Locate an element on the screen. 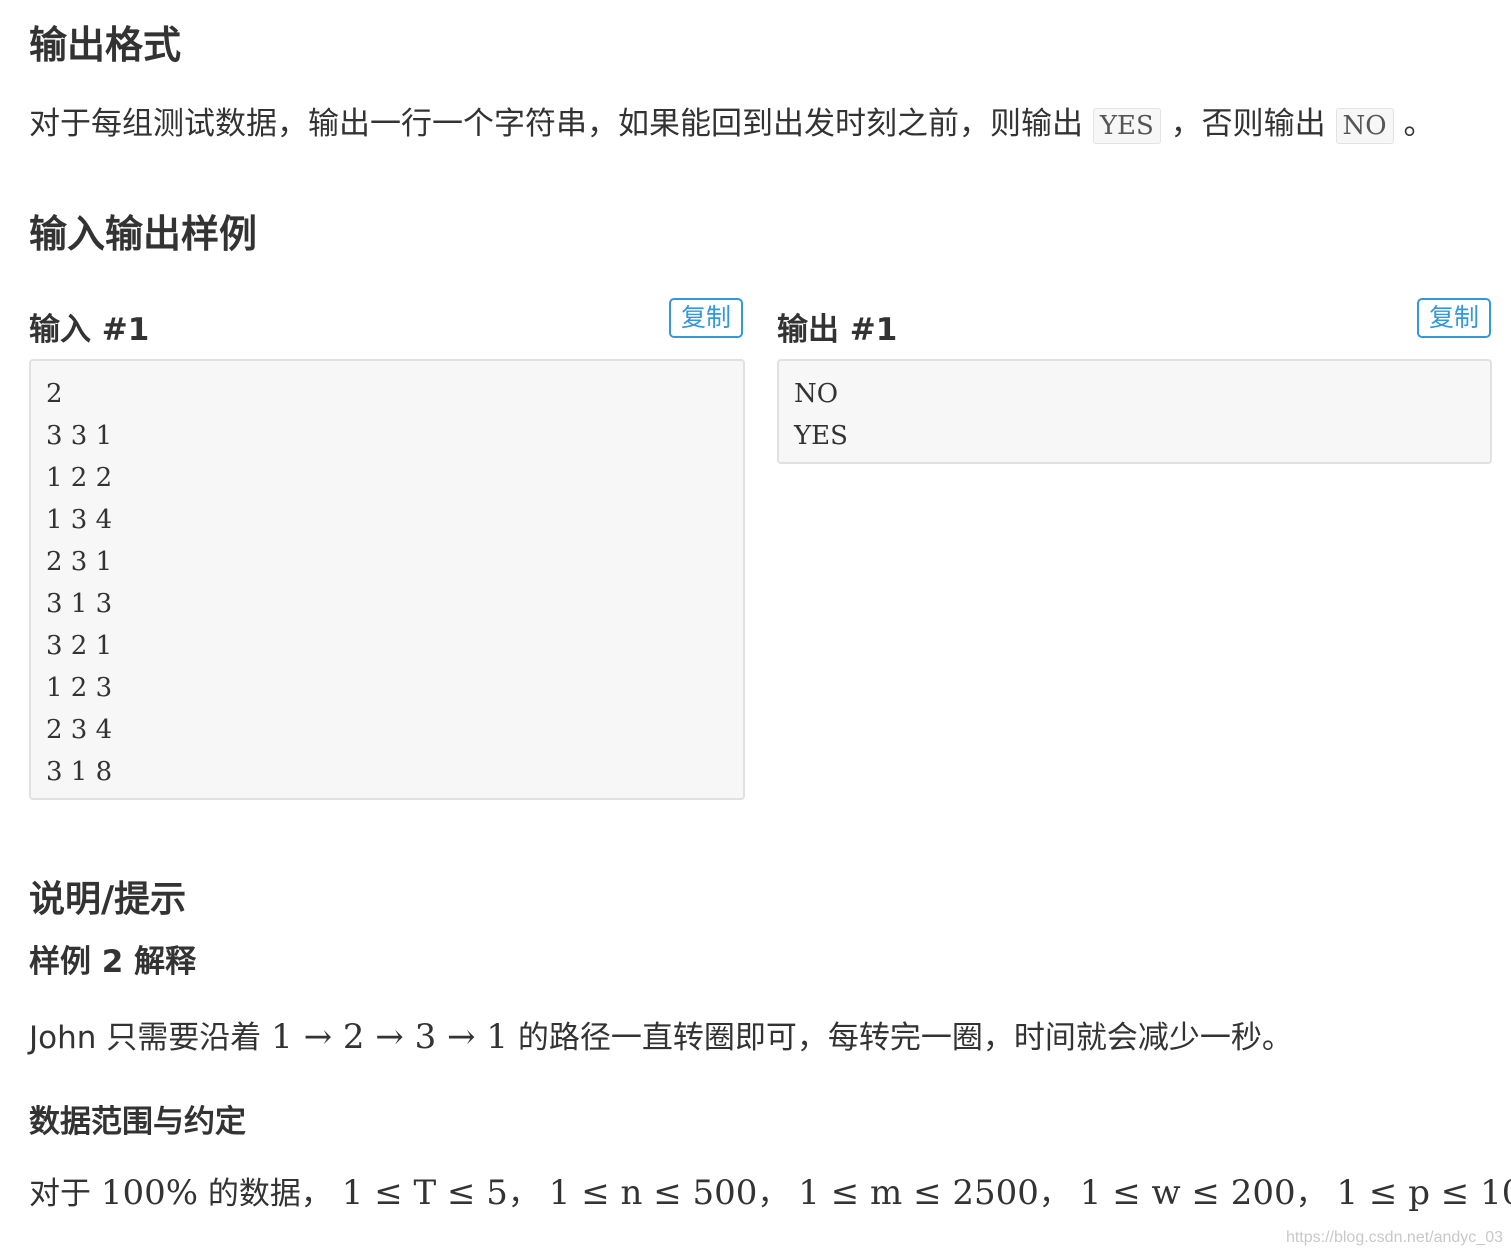 The image size is (1511, 1253). output-sample-title: 输出 #1 is located at coordinates (837, 330).